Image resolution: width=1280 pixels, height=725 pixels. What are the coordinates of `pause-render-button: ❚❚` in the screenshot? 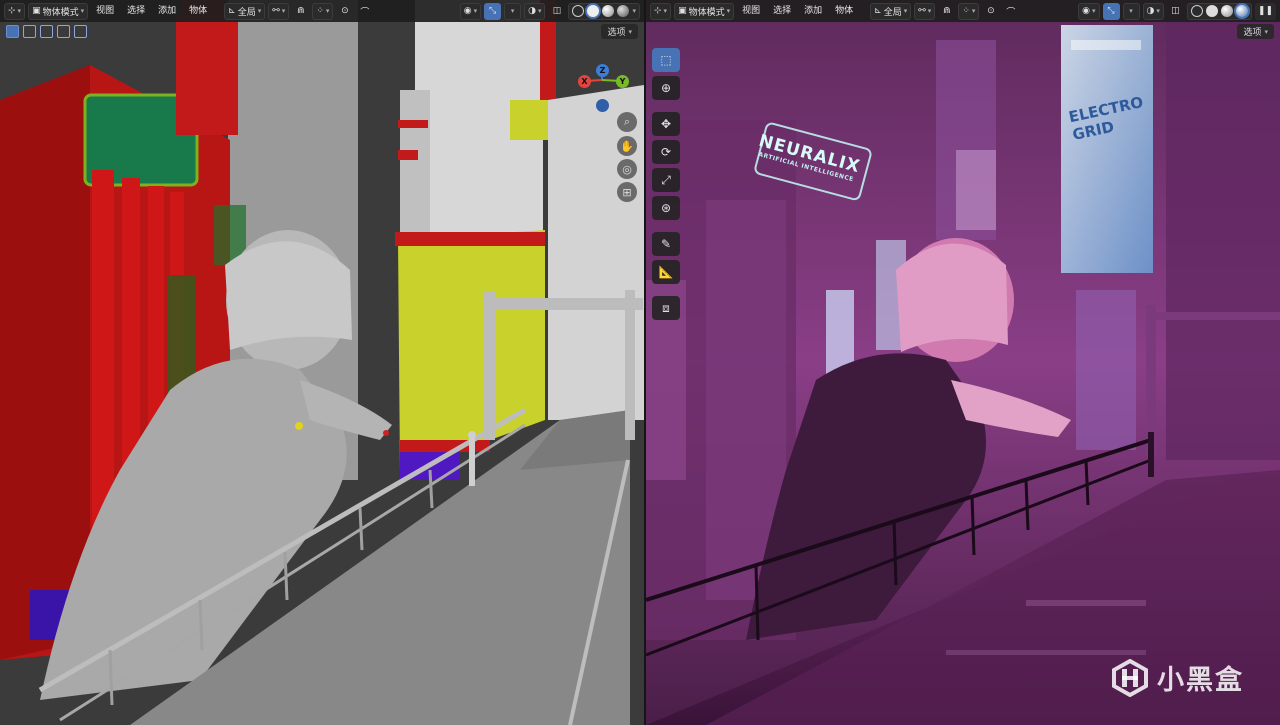 It's located at (1265, 11).